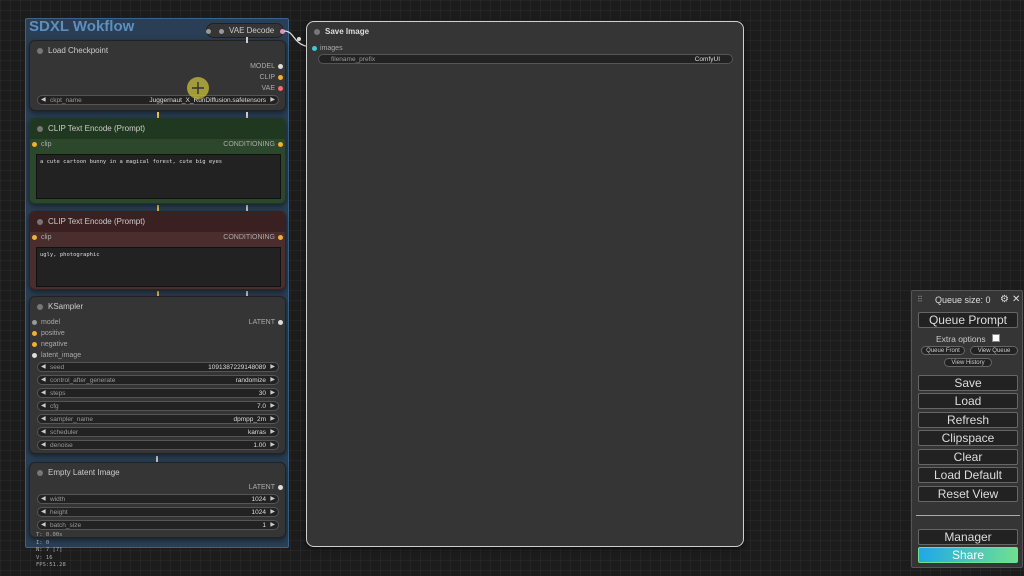  What do you see at coordinates (525, 59) in the screenshot?
I see `filename-prefix-widget: filename_prefix ComfyUI` at bounding box center [525, 59].